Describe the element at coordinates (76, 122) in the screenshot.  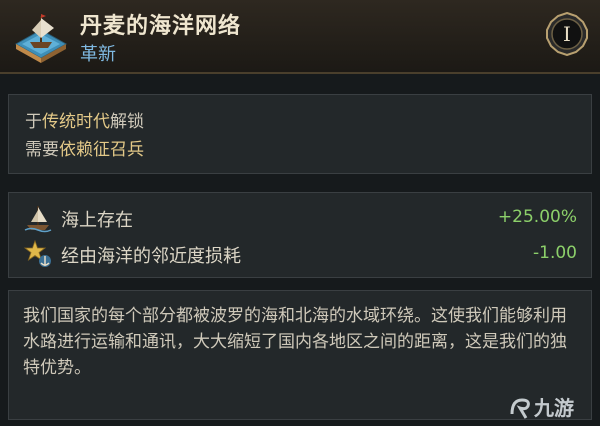
I see `era-name: 传统时代` at that location.